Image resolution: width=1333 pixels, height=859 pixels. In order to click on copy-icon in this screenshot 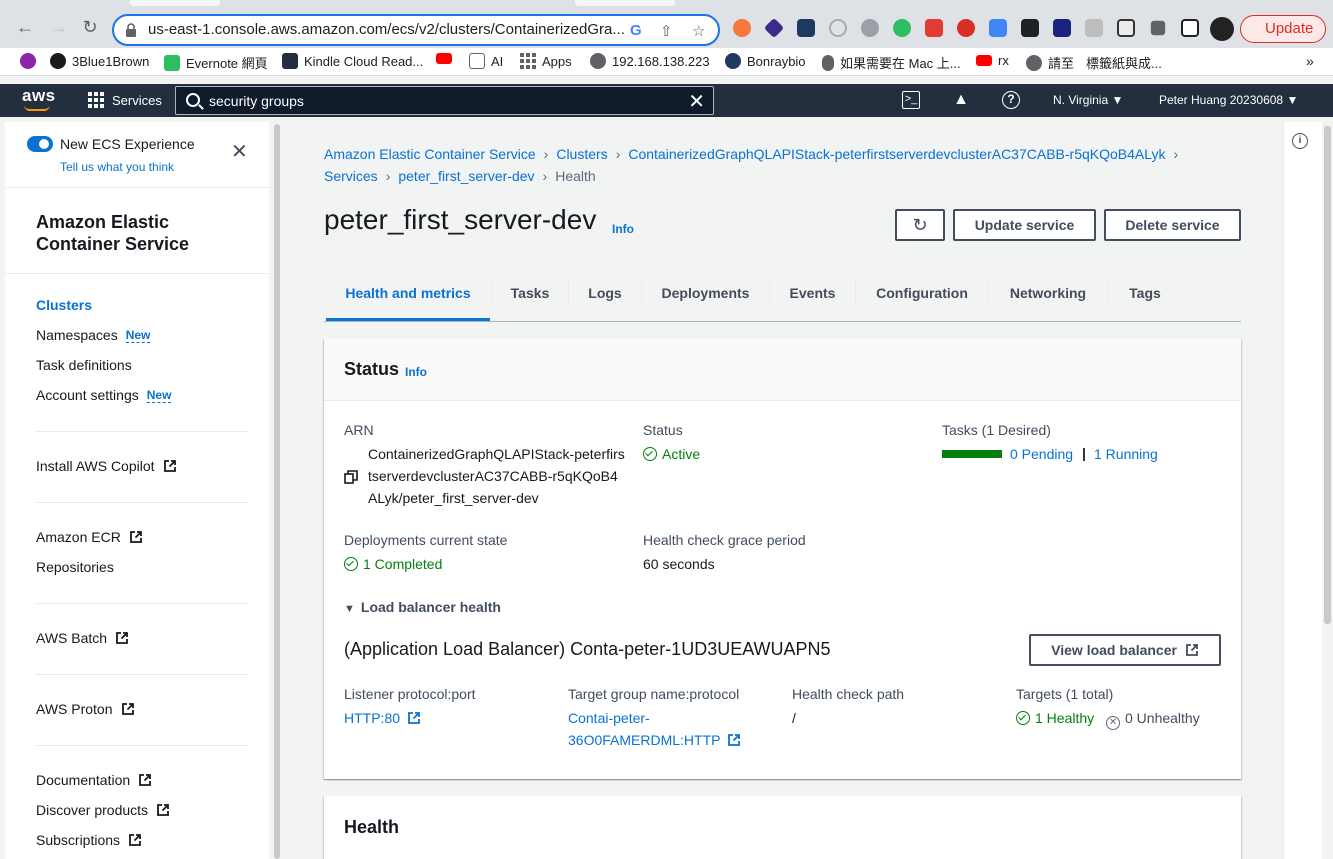, I will do `click(351, 477)`.